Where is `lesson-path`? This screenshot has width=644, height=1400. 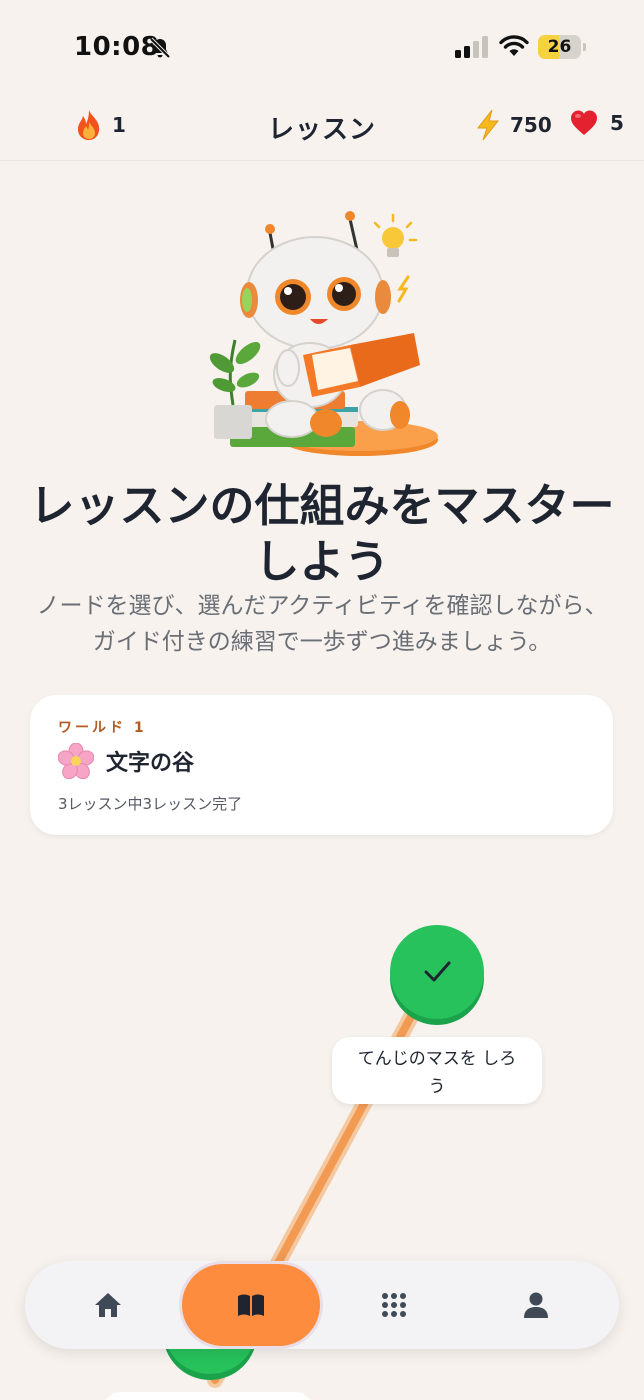
lesson-path is located at coordinates (317, 1190).